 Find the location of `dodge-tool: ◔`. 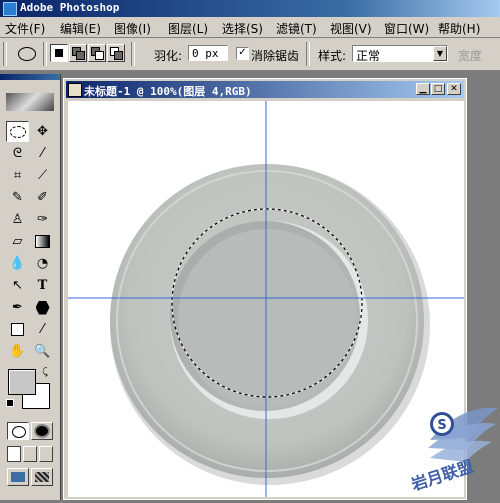

dodge-tool: ◔ is located at coordinates (42, 263).